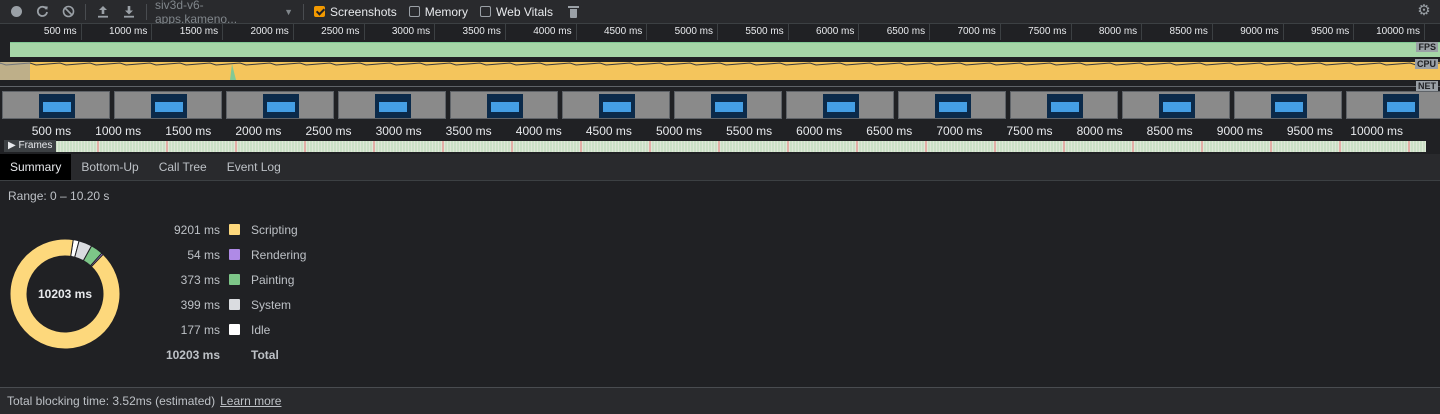 This screenshot has height=414, width=1440. I want to click on tab-summary: Summary, so click(36, 167).